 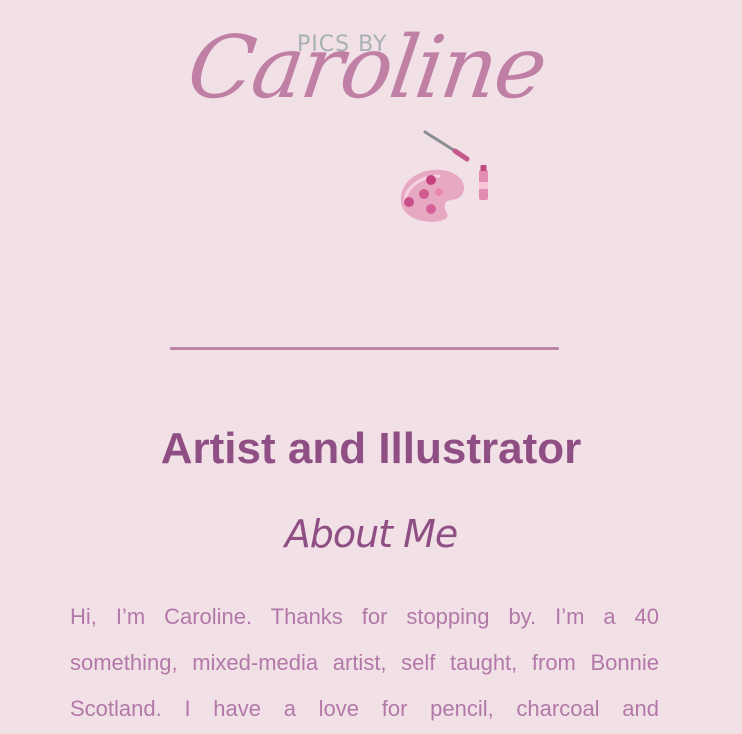 What do you see at coordinates (364, 348) in the screenshot?
I see `section-divider` at bounding box center [364, 348].